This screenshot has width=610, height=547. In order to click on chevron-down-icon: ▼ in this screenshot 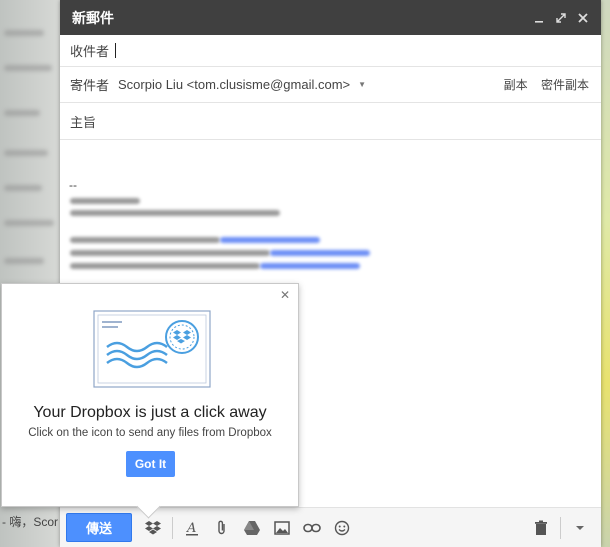, I will do `click(362, 84)`.